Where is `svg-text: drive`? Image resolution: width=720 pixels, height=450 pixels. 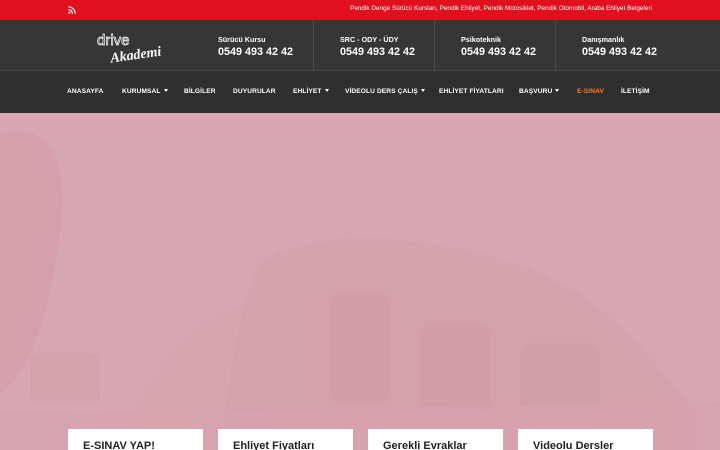 svg-text: drive is located at coordinates (113, 40).